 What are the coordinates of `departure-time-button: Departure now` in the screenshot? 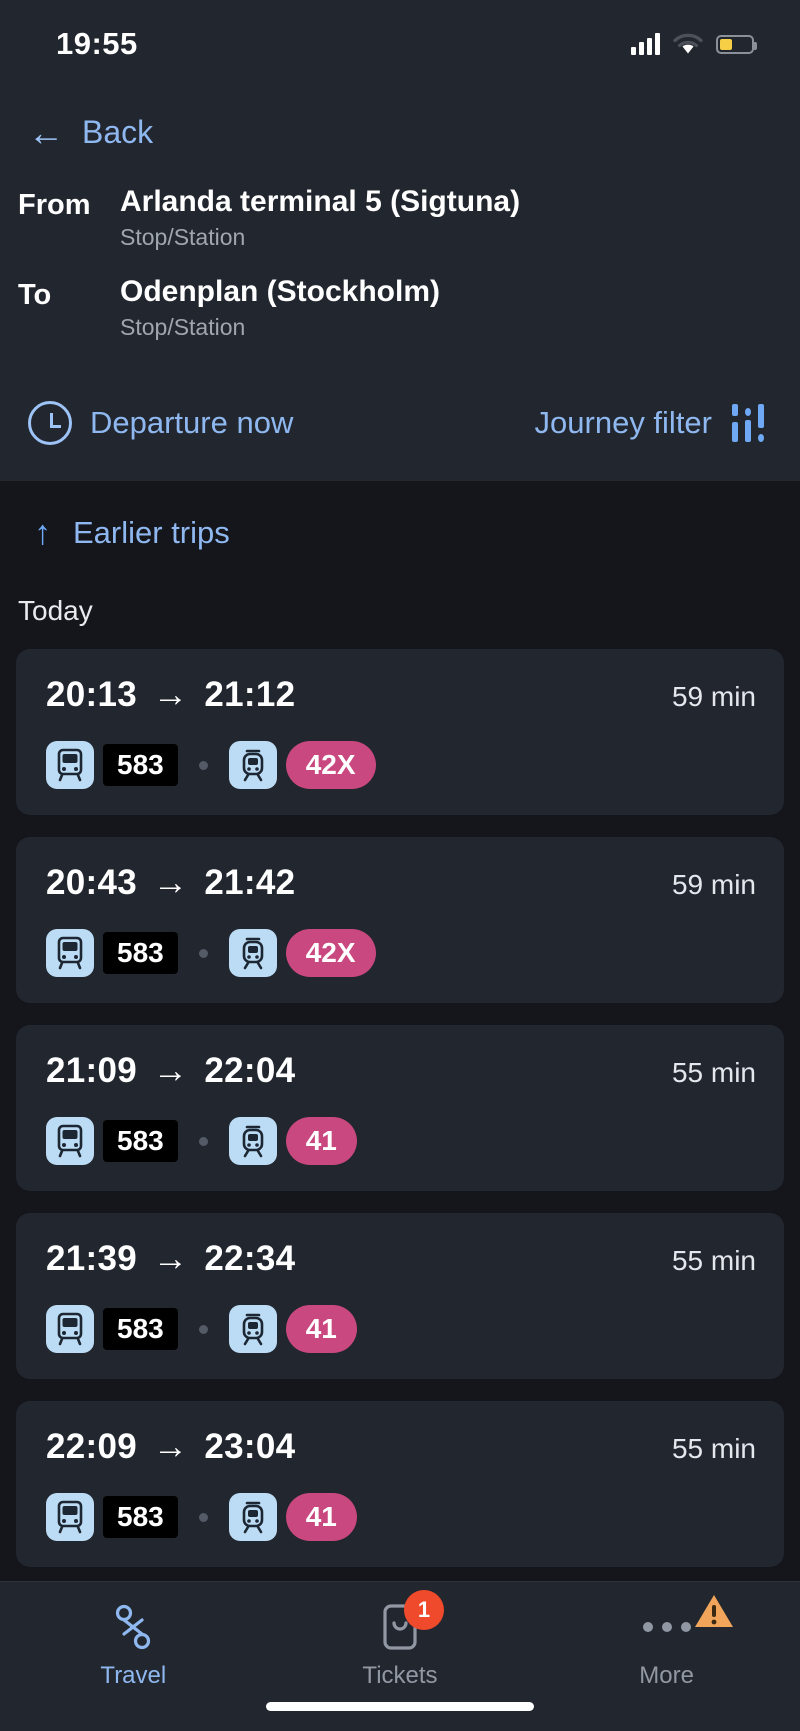 It's located at (160, 423).